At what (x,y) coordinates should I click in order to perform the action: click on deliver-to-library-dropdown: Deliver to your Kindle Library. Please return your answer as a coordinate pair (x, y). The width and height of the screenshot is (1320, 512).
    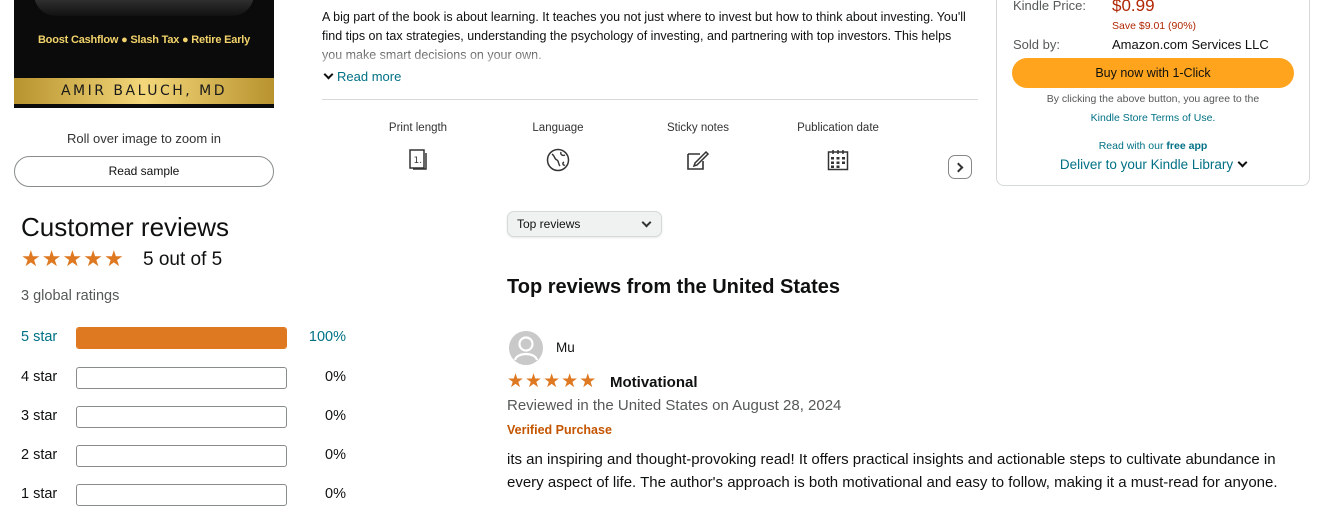
    Looking at the image, I should click on (1153, 164).